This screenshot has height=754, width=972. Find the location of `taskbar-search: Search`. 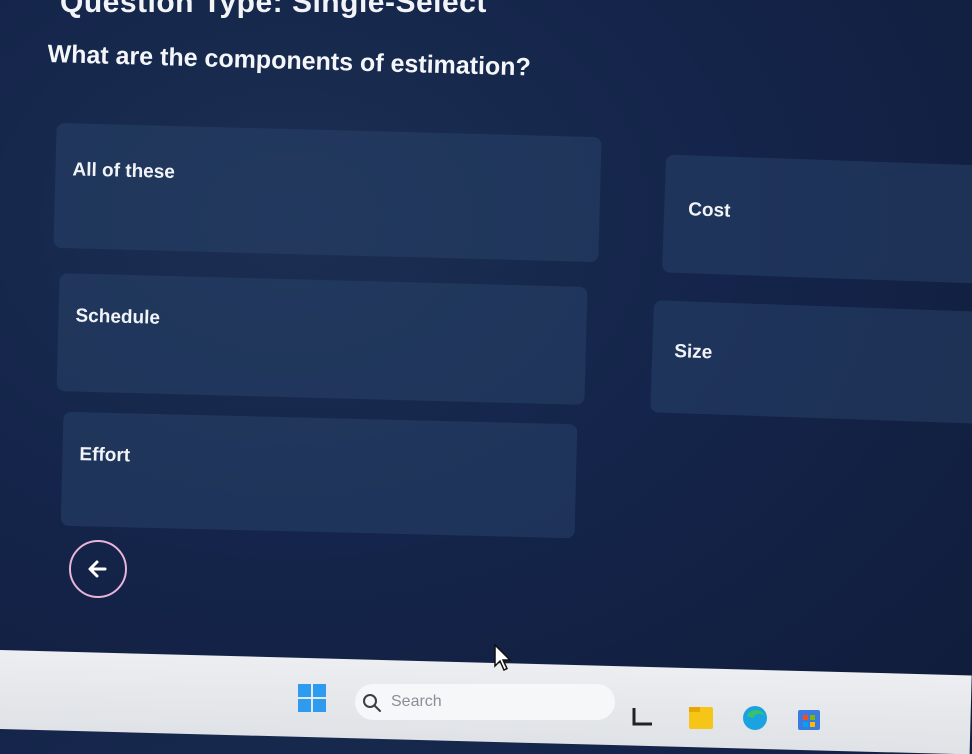

taskbar-search: Search is located at coordinates (485, 702).